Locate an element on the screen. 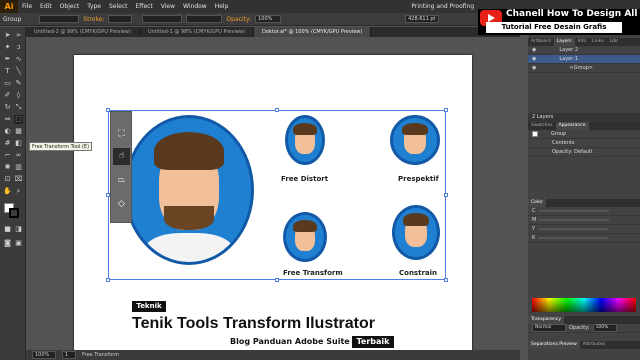  free-distort-icon: ◇ is located at coordinates (121, 204).